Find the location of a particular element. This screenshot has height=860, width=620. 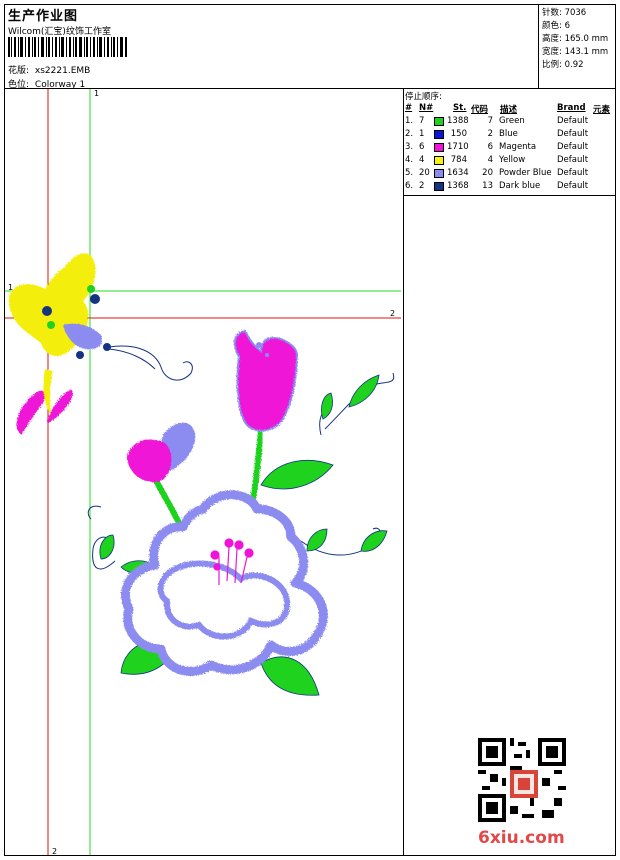

stat-scale: 比例: 0.92 is located at coordinates (563, 64).